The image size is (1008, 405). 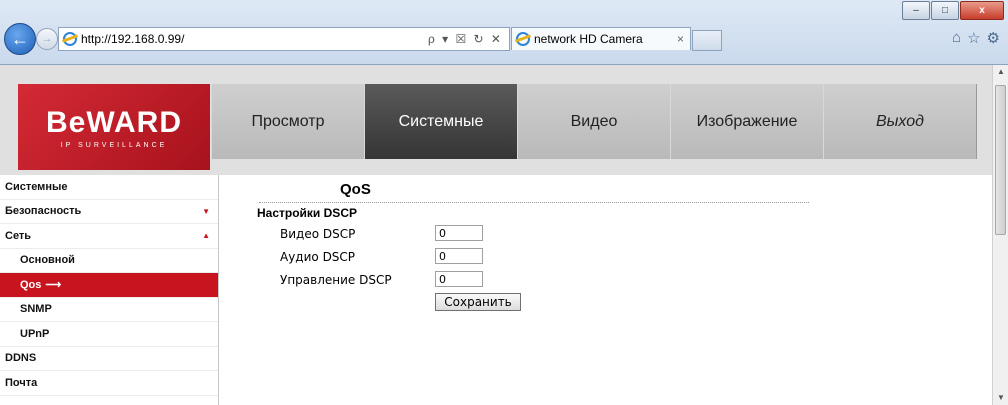 What do you see at coordinates (31, 285) in the screenshot?
I see `sidebar-item-label: Qos` at bounding box center [31, 285].